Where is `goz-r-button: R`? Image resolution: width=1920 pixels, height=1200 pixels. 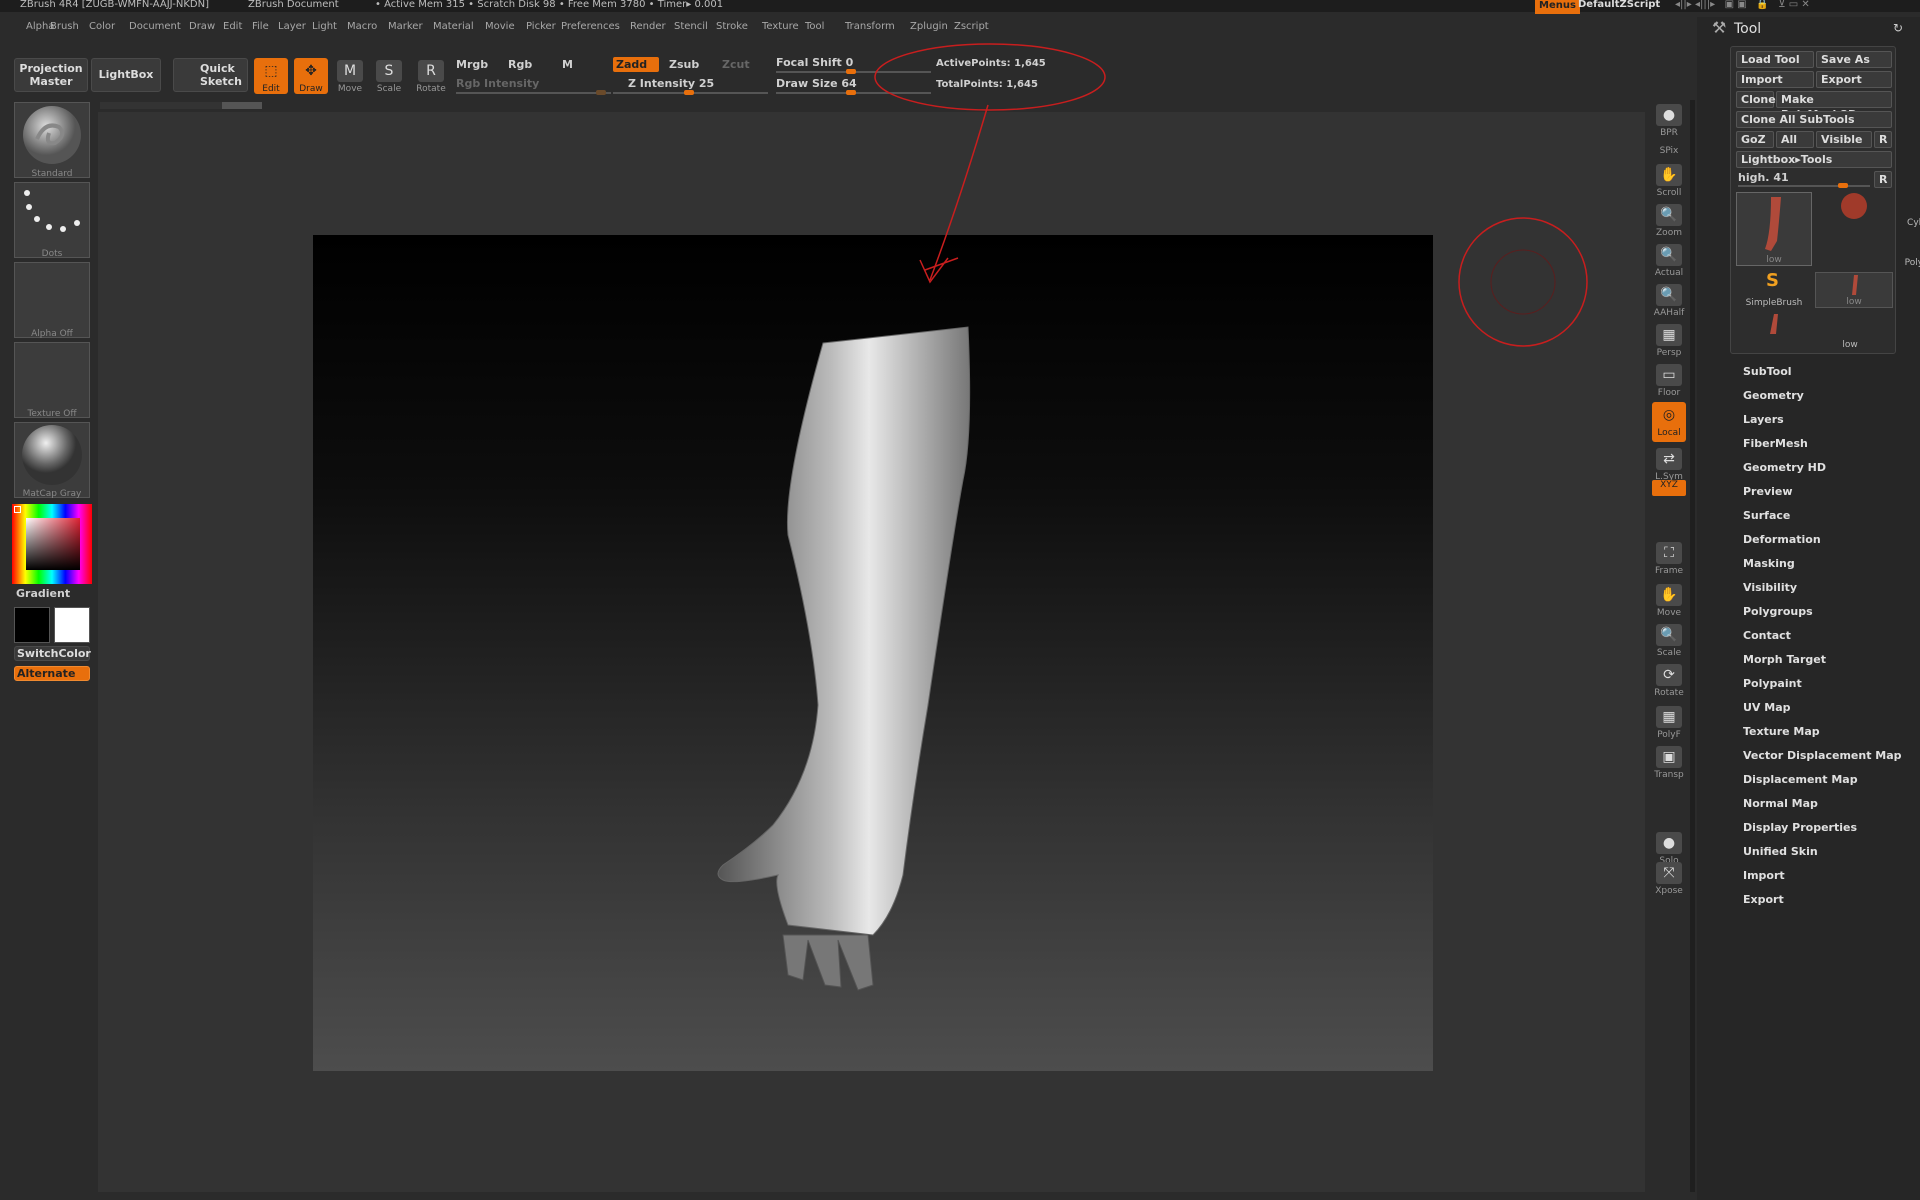 goz-r-button: R is located at coordinates (1883, 139).